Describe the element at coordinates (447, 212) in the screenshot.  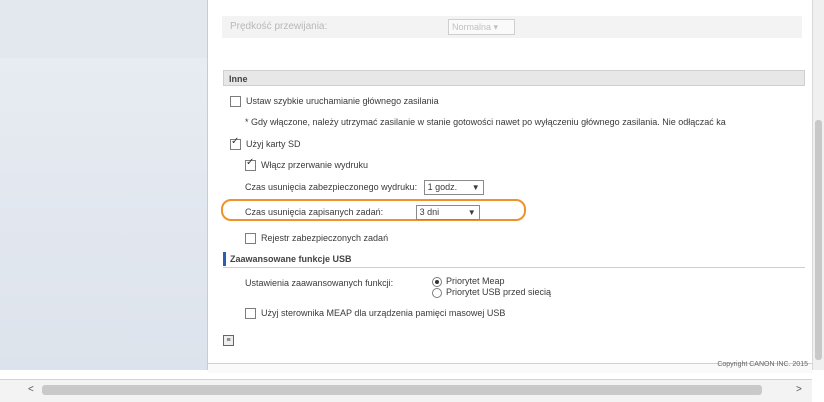
I see `saved-jobs-delete-select: 3 dni ▼` at that location.